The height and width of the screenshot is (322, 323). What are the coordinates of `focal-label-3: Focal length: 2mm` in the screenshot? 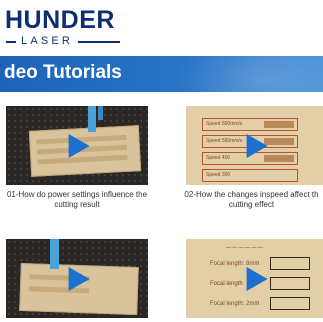 It's located at (235, 304).